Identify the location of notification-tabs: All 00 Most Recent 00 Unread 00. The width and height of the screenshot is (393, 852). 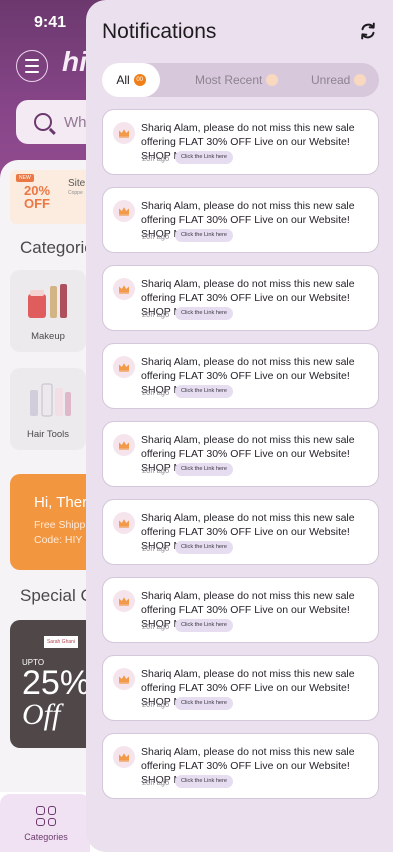
(240, 80).